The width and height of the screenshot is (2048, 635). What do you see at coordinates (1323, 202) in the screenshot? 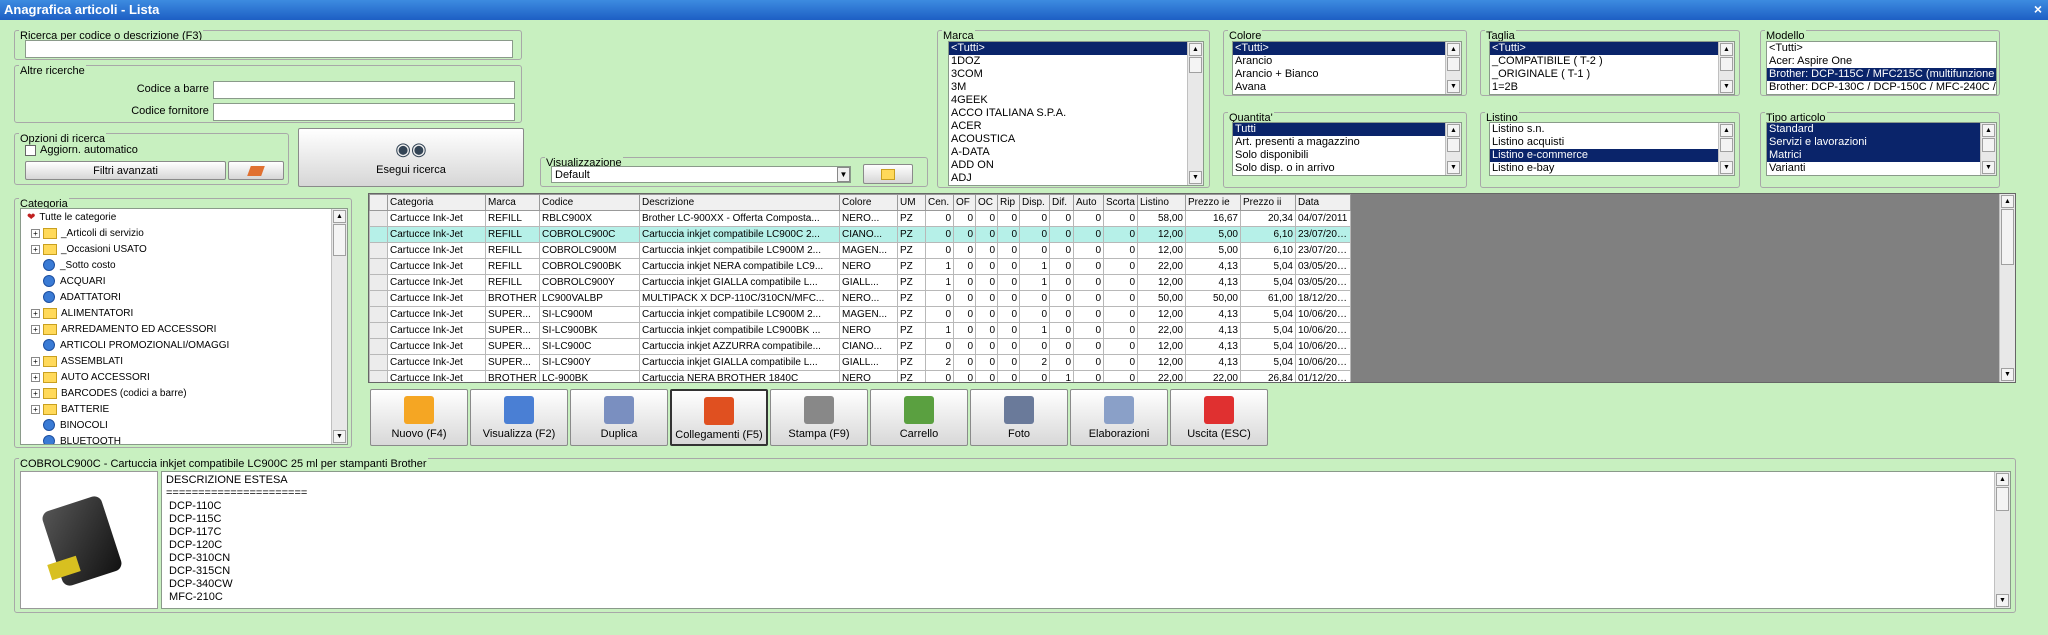
I see `column-header: Data` at bounding box center [1323, 202].